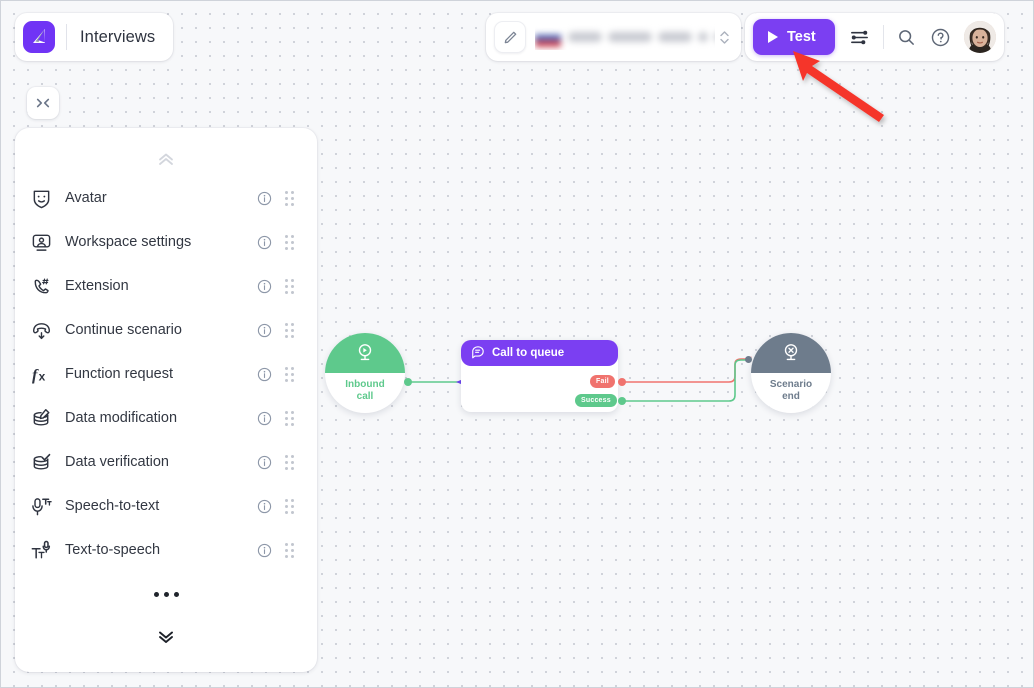  I want to click on sliders-icon, so click(860, 37).